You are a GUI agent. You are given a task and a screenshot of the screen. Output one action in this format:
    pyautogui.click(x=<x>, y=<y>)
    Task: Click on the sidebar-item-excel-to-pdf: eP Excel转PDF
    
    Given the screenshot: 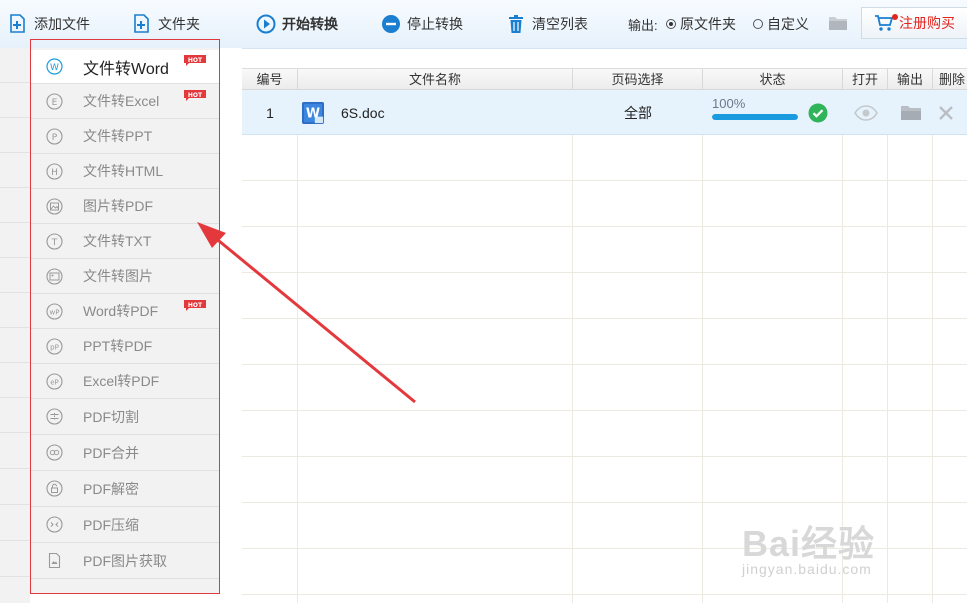 What is the action you would take?
    pyautogui.click(x=125, y=381)
    